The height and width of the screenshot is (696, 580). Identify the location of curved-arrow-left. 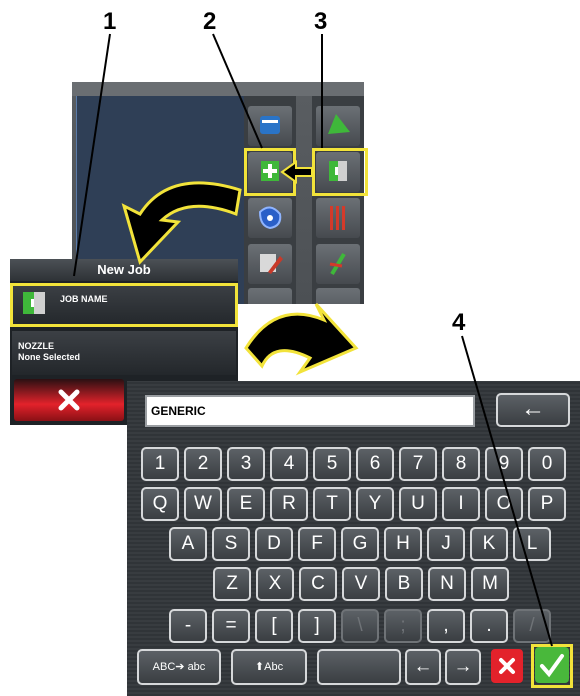
(181, 223).